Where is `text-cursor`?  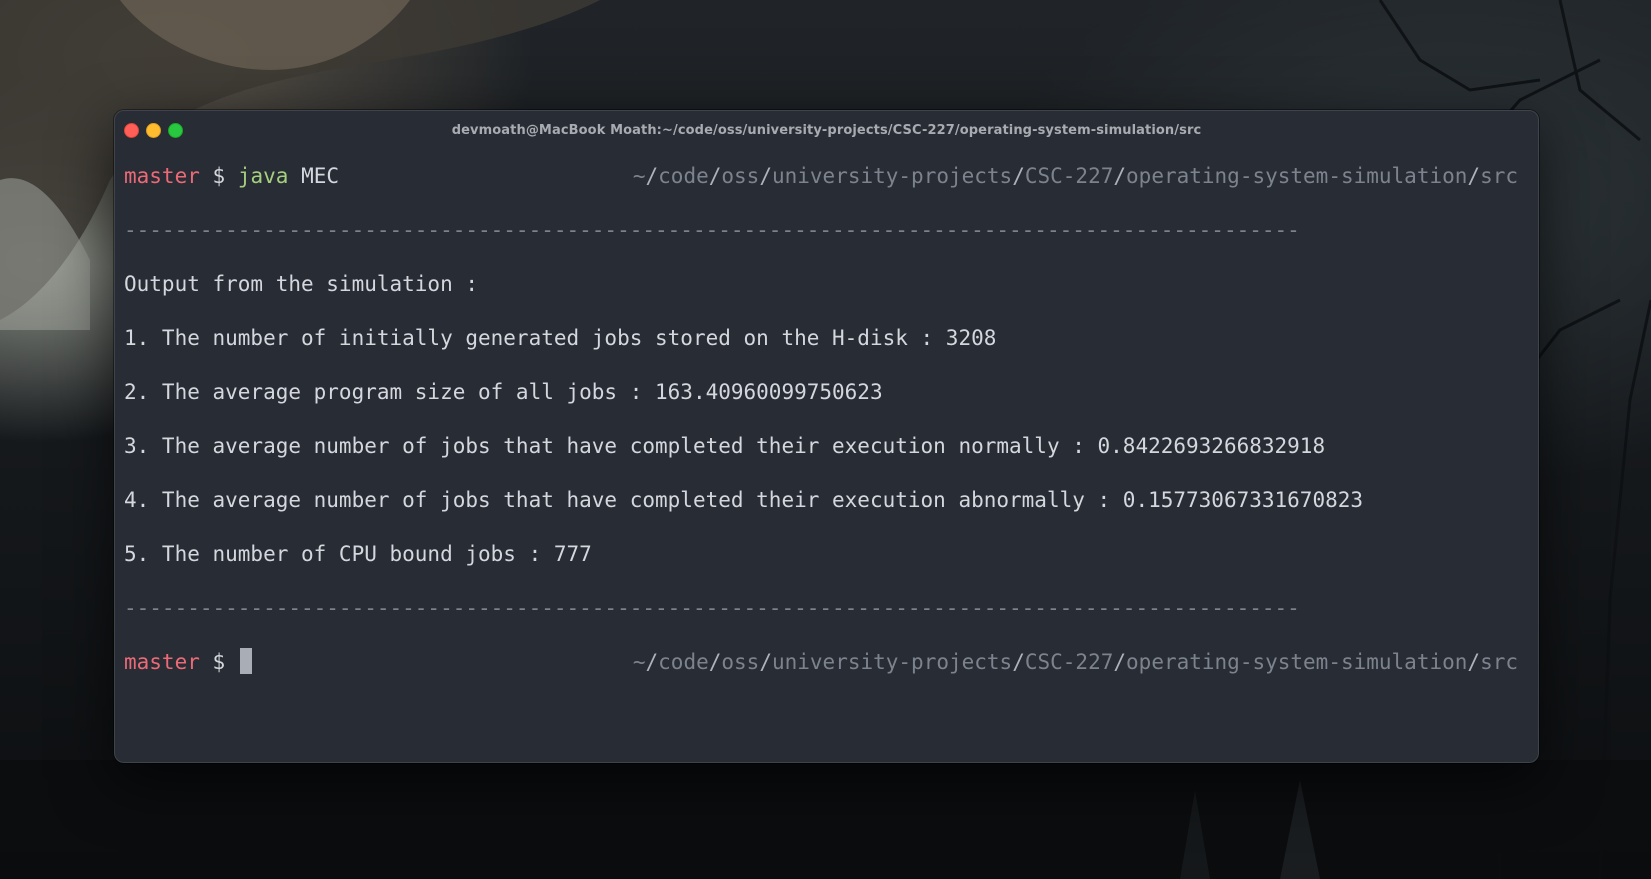 text-cursor is located at coordinates (245, 661).